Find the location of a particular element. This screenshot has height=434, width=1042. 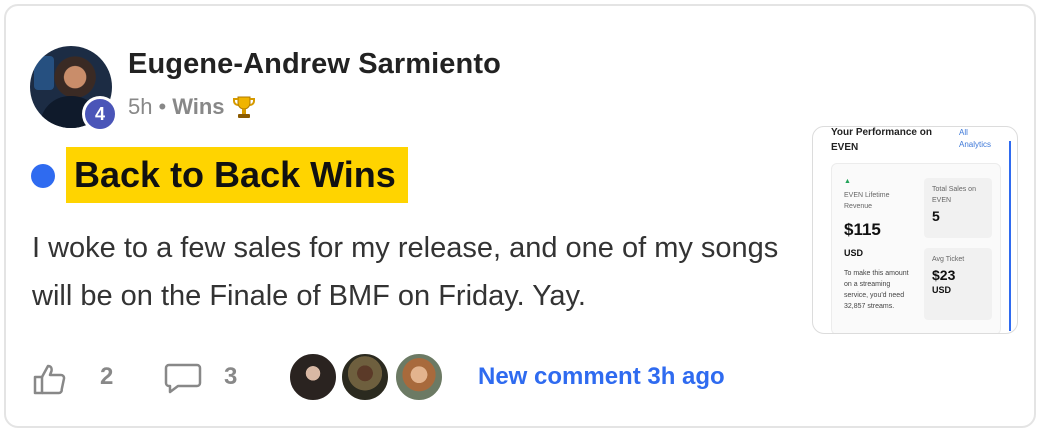

avg-ticket-value: $23 is located at coordinates (944, 275).